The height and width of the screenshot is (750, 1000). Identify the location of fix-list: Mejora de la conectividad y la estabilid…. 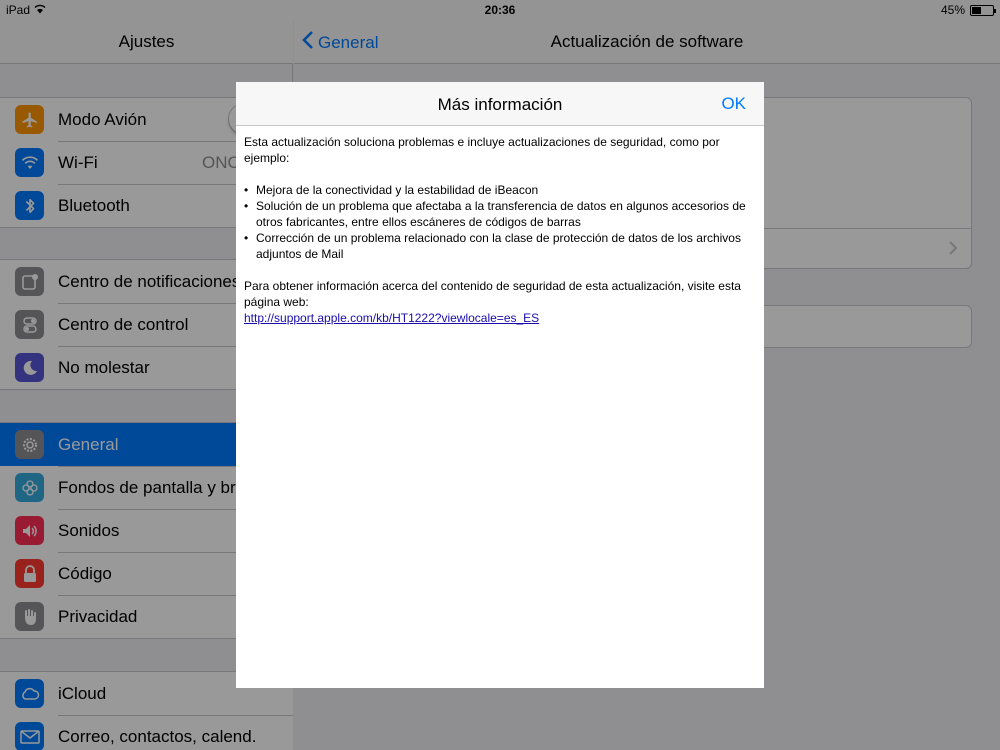
(500, 222).